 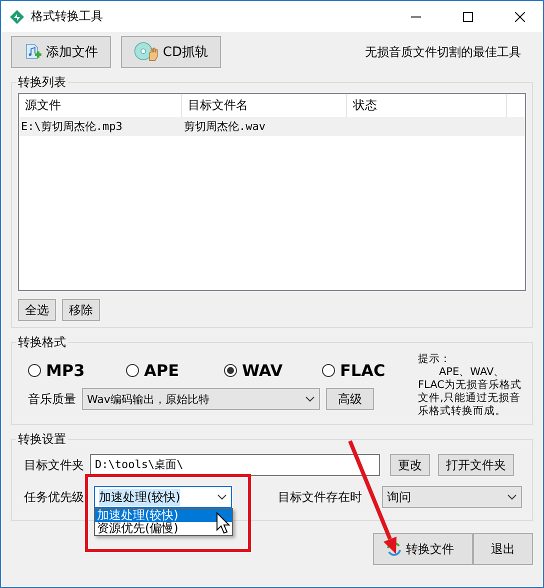 I want to click on maximize-icon, so click(x=468, y=17).